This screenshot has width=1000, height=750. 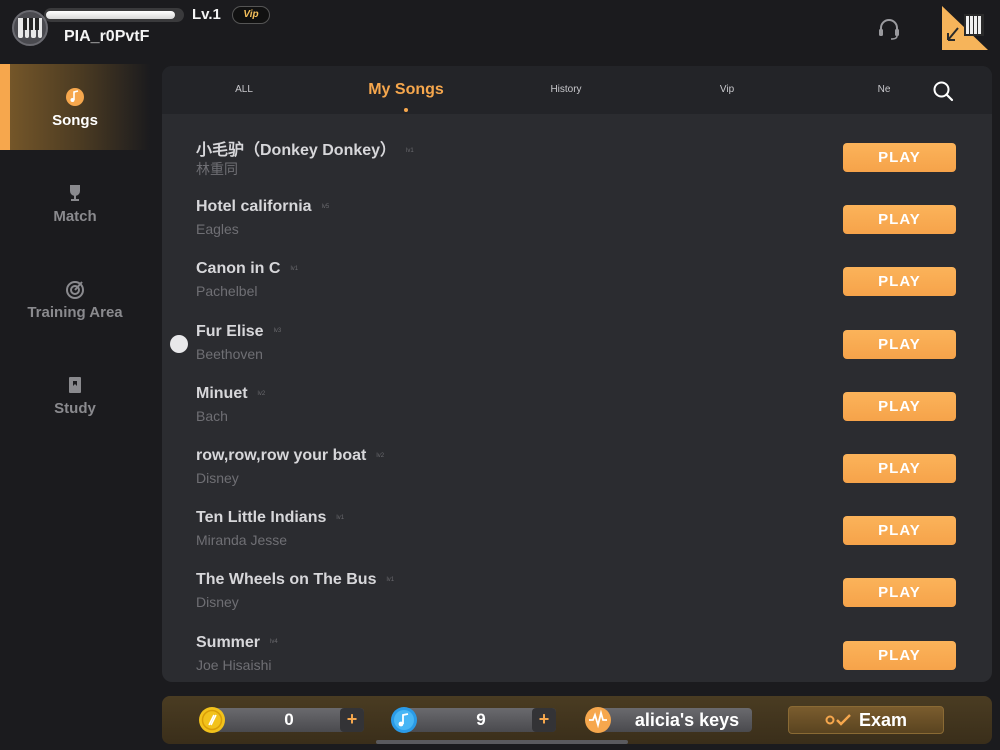 I want to click on coin-icon, so click(x=212, y=720).